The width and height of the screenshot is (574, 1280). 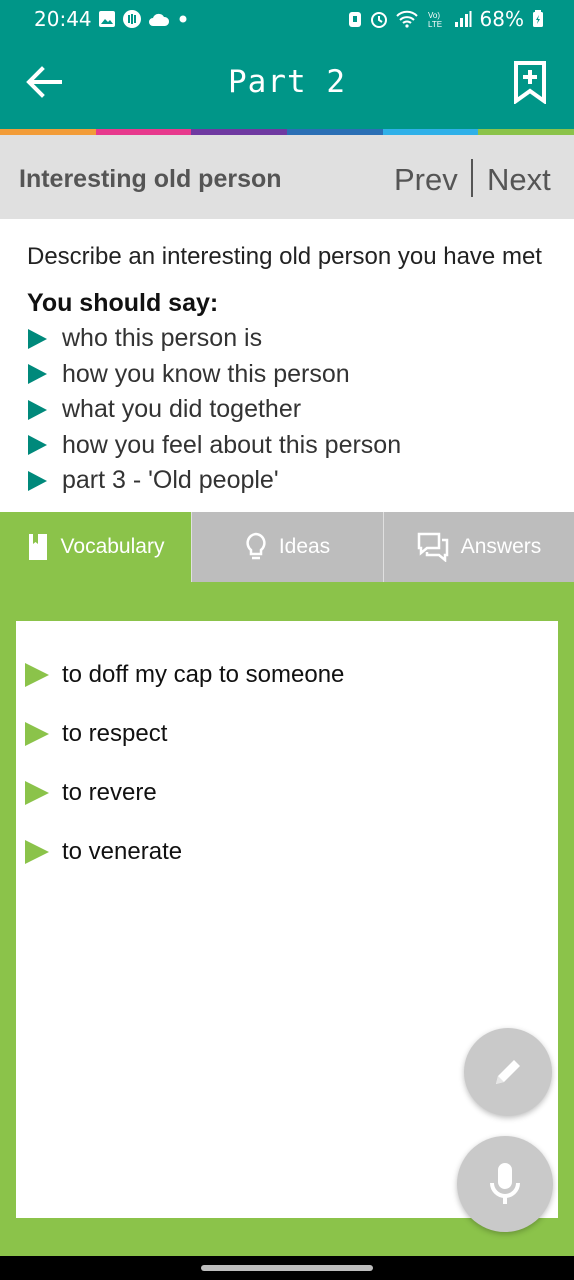 What do you see at coordinates (162, 338) in the screenshot?
I see `cue-point-text: who this person is` at bounding box center [162, 338].